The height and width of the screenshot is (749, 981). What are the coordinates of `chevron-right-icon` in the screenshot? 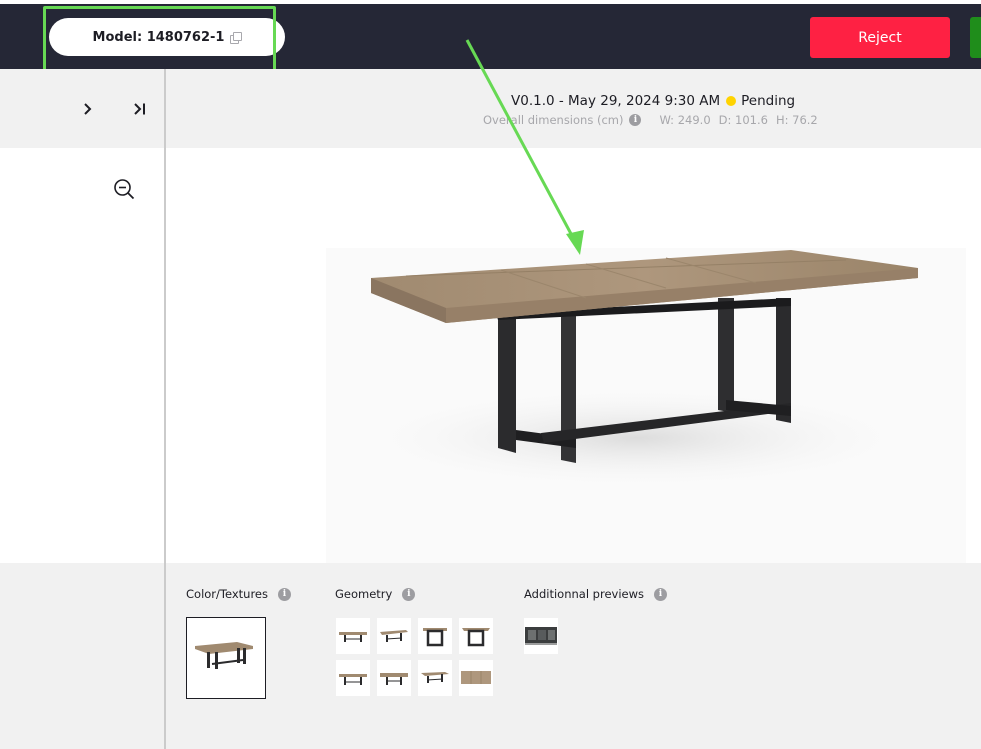 It's located at (88, 109).